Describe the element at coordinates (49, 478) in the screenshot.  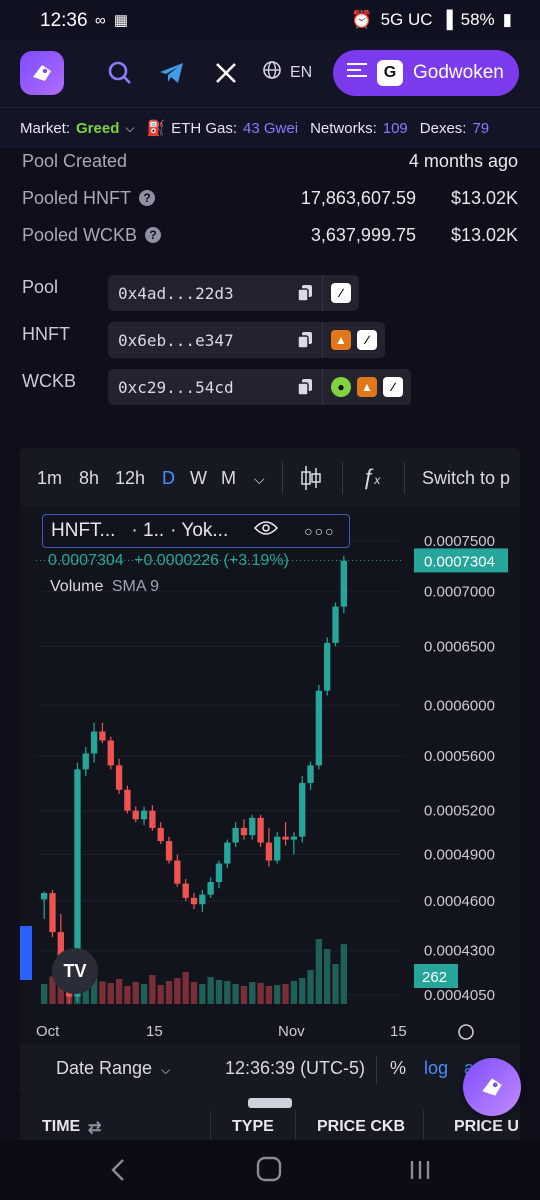
I see `timeframe-1m: 1m` at that location.